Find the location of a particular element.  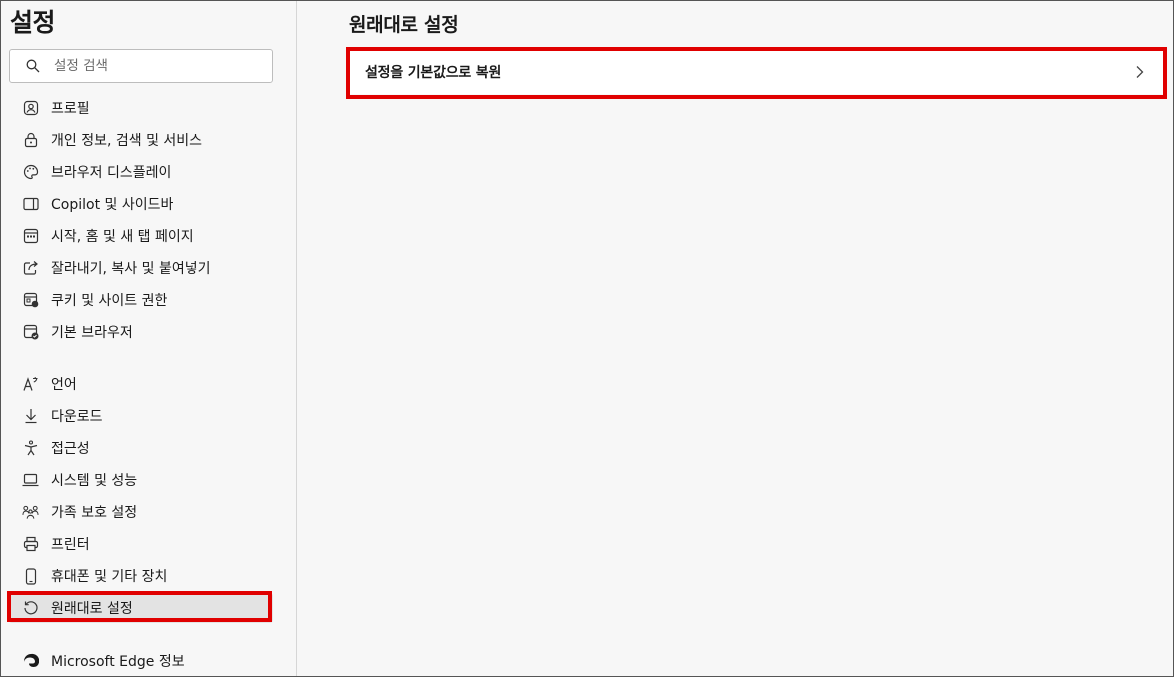

lock-icon is located at coordinates (30, 140).